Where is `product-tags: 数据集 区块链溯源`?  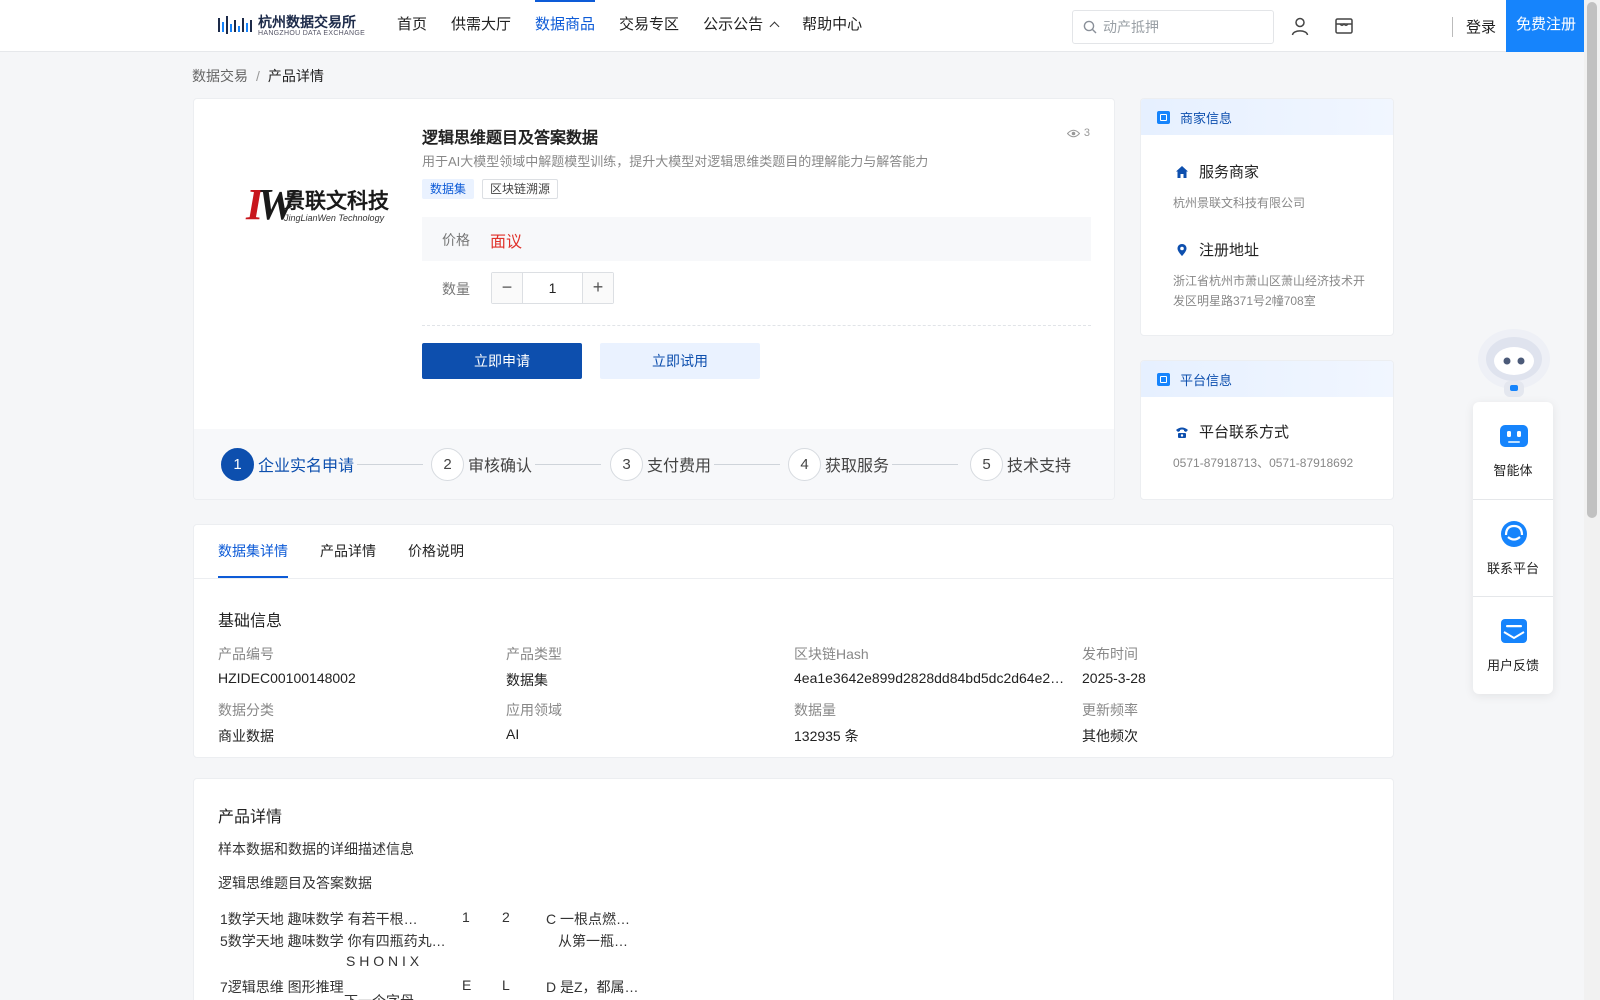
product-tags: 数据集 区块链溯源 is located at coordinates (494, 189).